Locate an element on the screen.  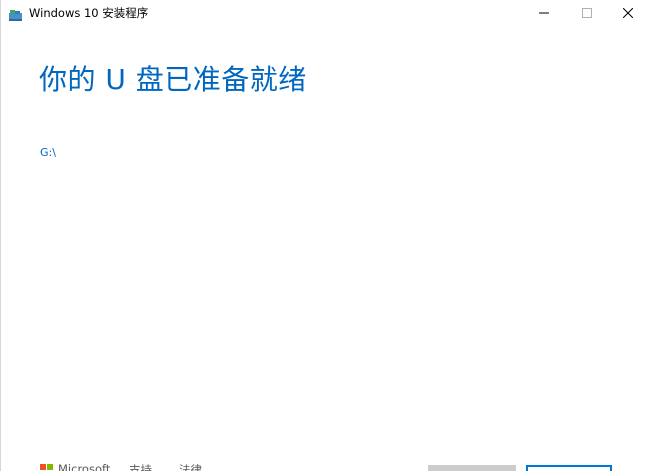
minimize-icon is located at coordinates (544, 13).